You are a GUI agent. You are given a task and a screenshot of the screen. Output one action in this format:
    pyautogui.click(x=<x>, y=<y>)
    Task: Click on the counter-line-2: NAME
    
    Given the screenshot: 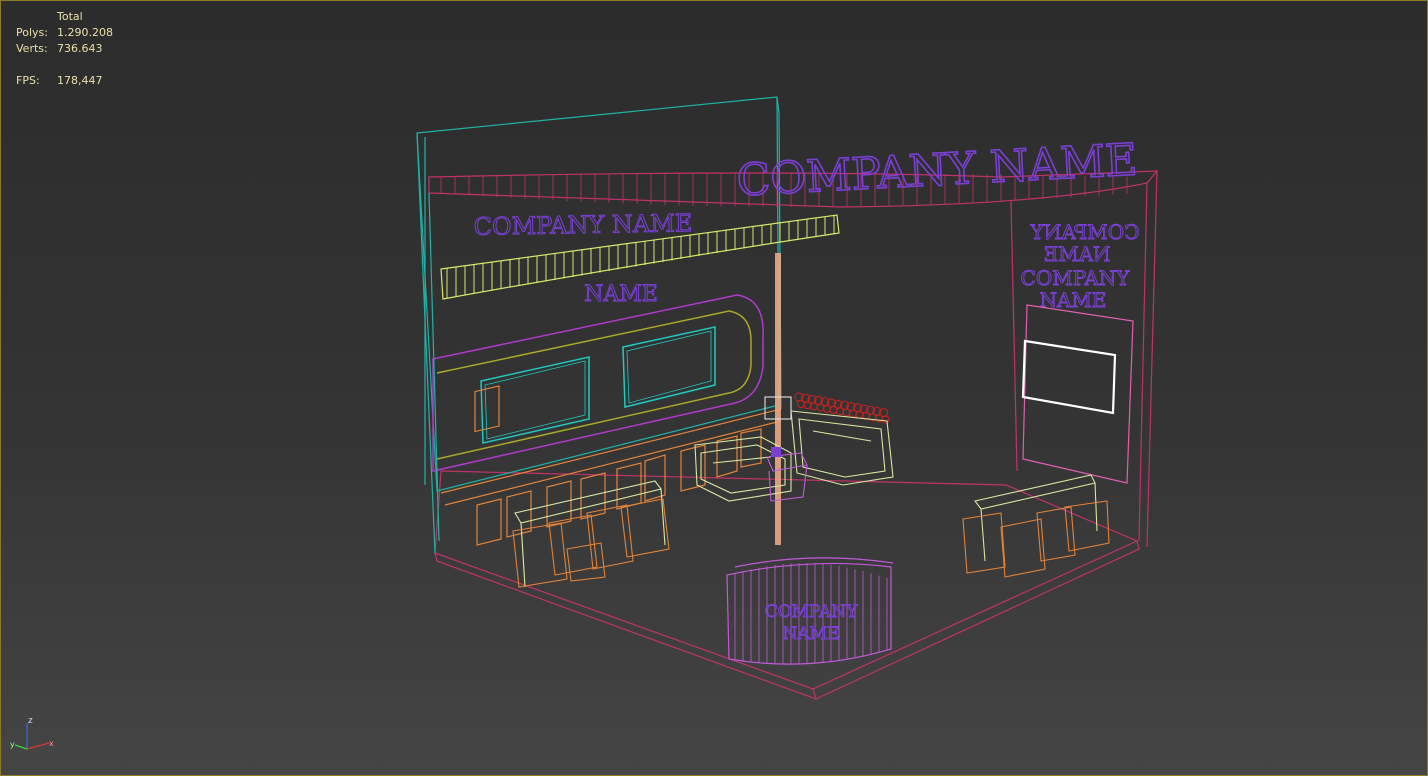 What is the action you would take?
    pyautogui.click(x=811, y=634)
    